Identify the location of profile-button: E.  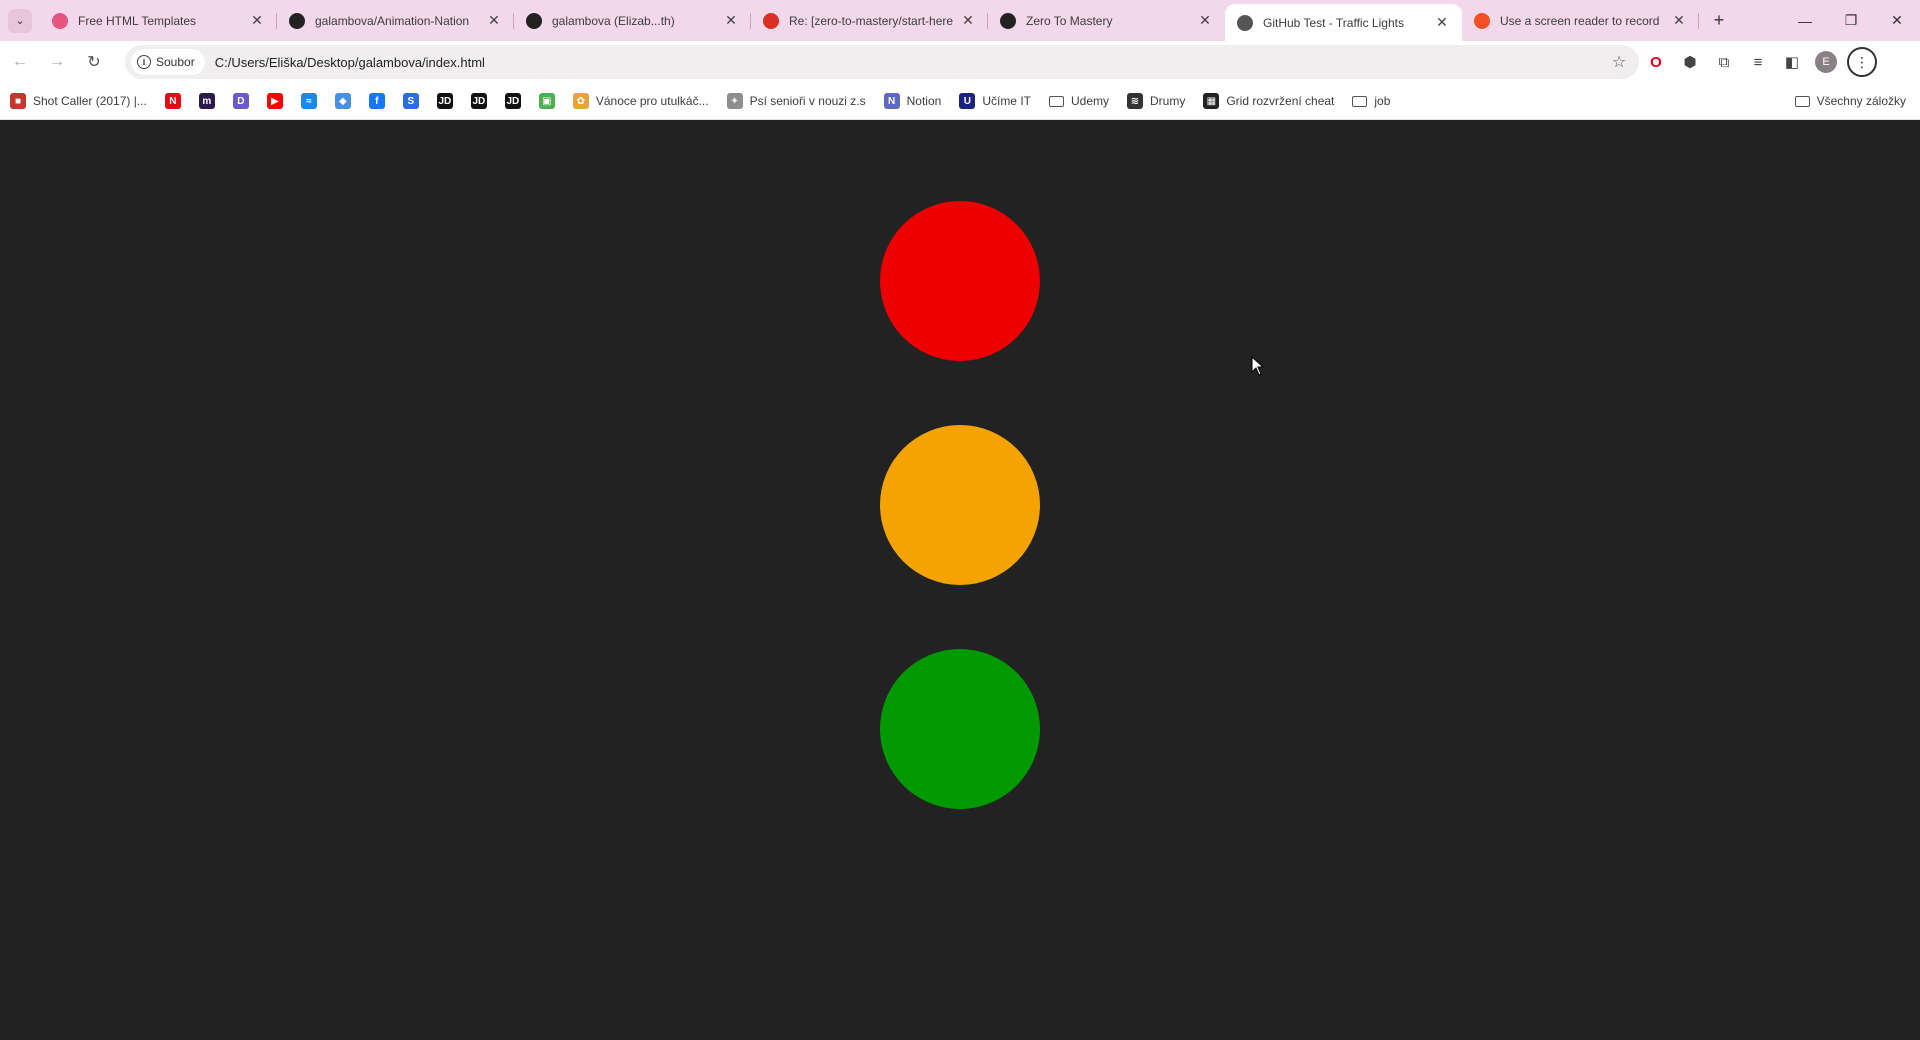
(1826, 62).